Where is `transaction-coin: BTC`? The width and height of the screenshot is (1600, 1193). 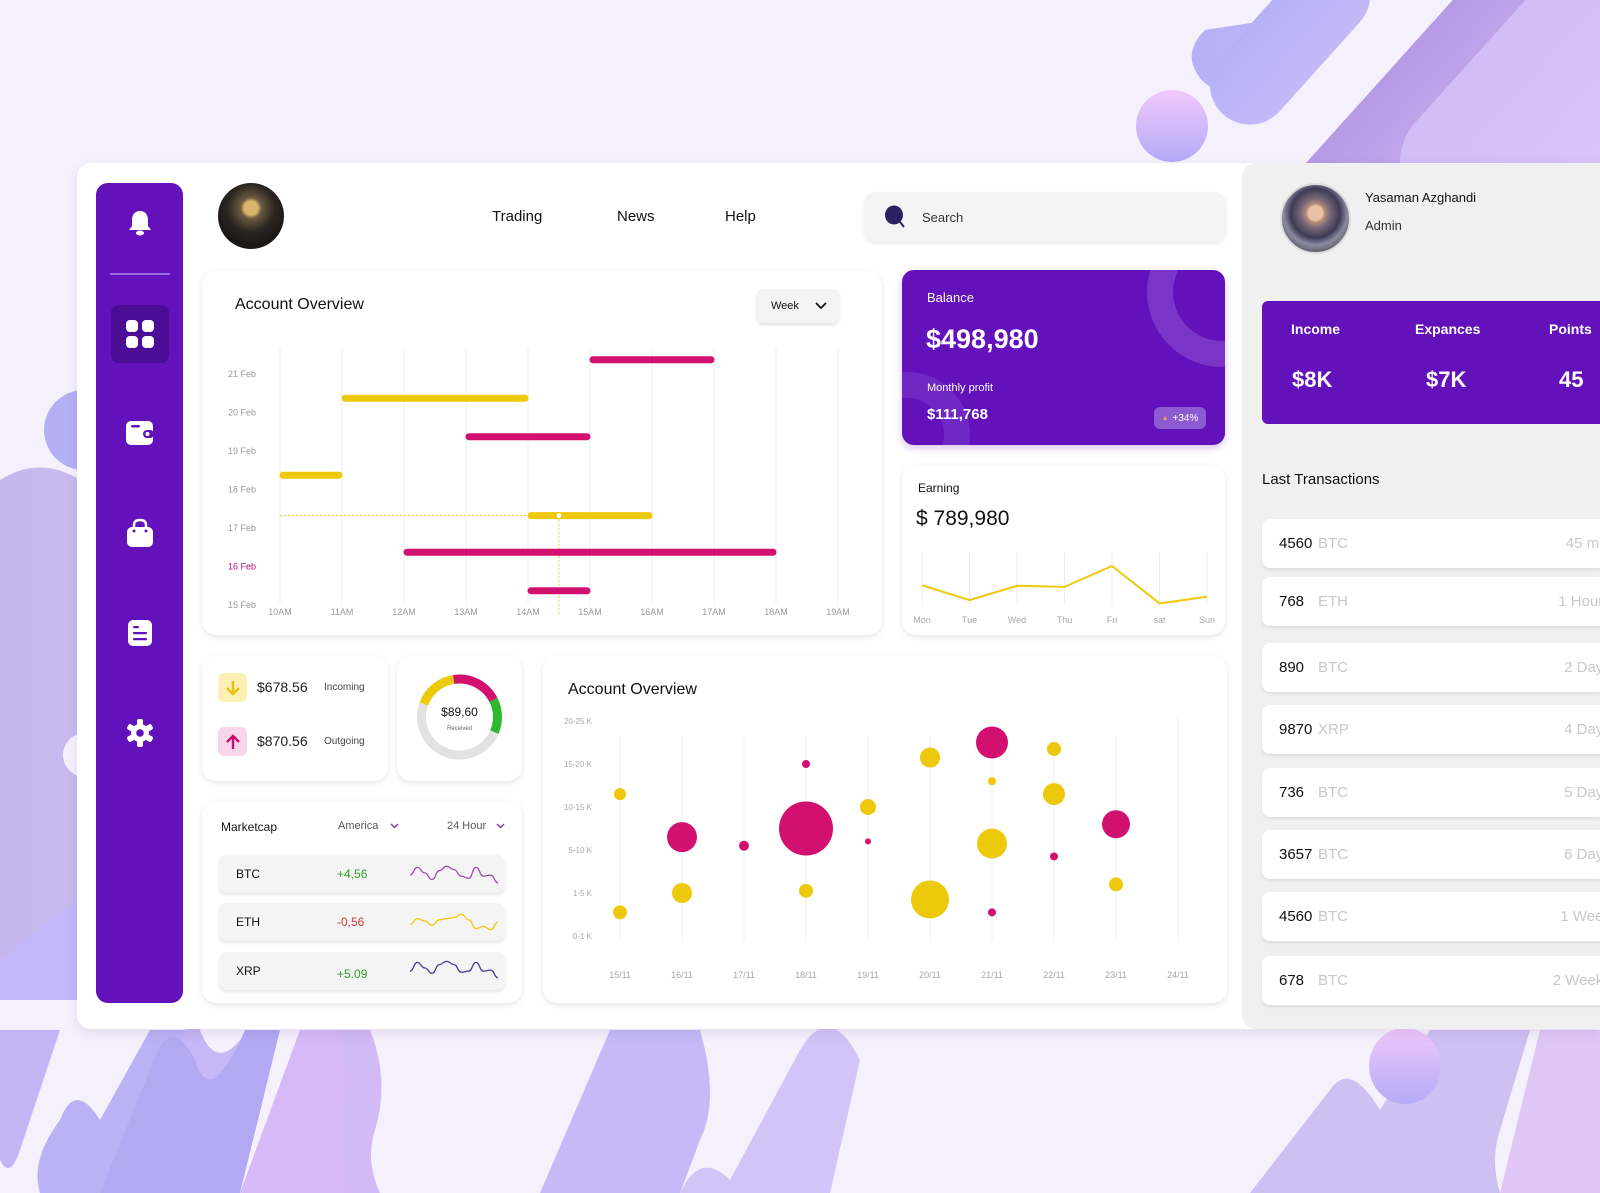 transaction-coin: BTC is located at coordinates (1333, 916).